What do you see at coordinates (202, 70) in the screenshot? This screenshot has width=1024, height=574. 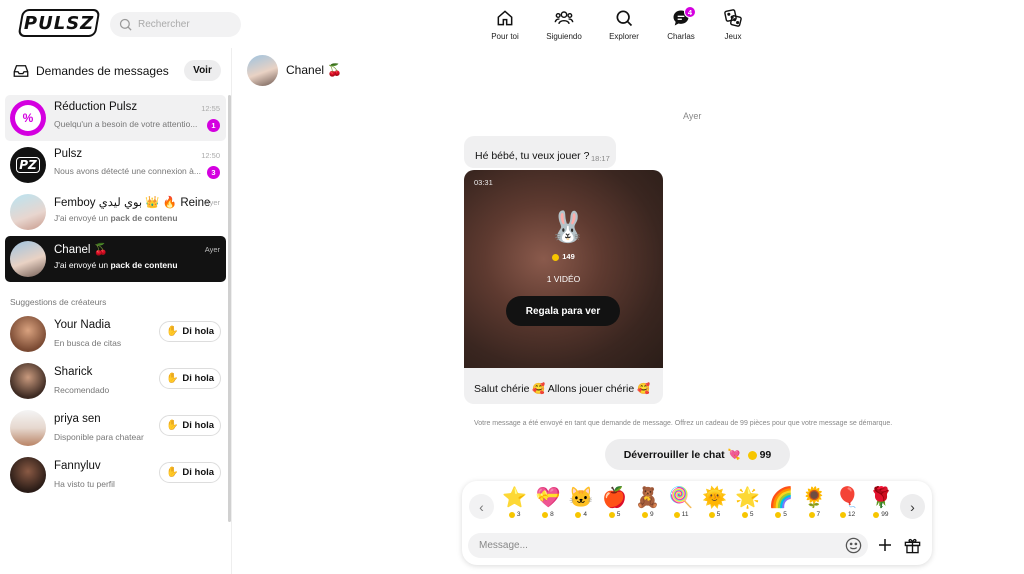 I see `voir-button: Voir` at bounding box center [202, 70].